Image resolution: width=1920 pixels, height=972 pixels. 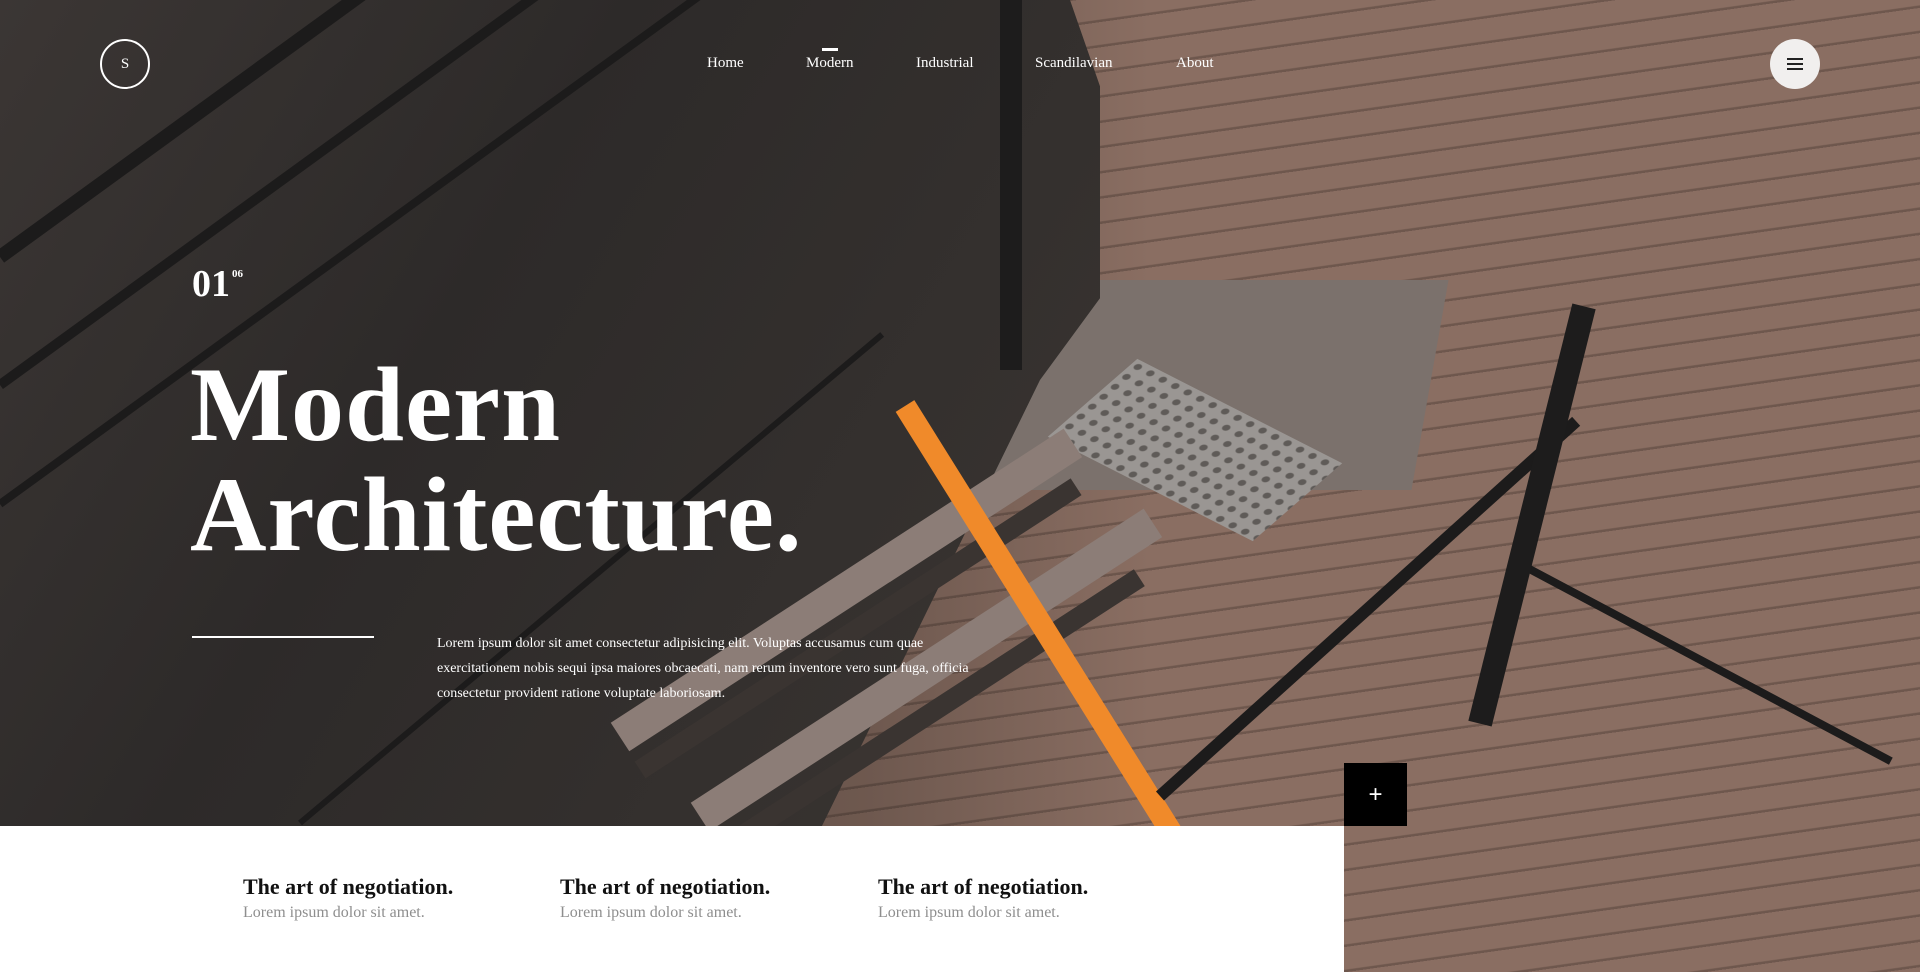 I want to click on nav-item-scandilavian: Scandilavian, so click(x=1073, y=63).